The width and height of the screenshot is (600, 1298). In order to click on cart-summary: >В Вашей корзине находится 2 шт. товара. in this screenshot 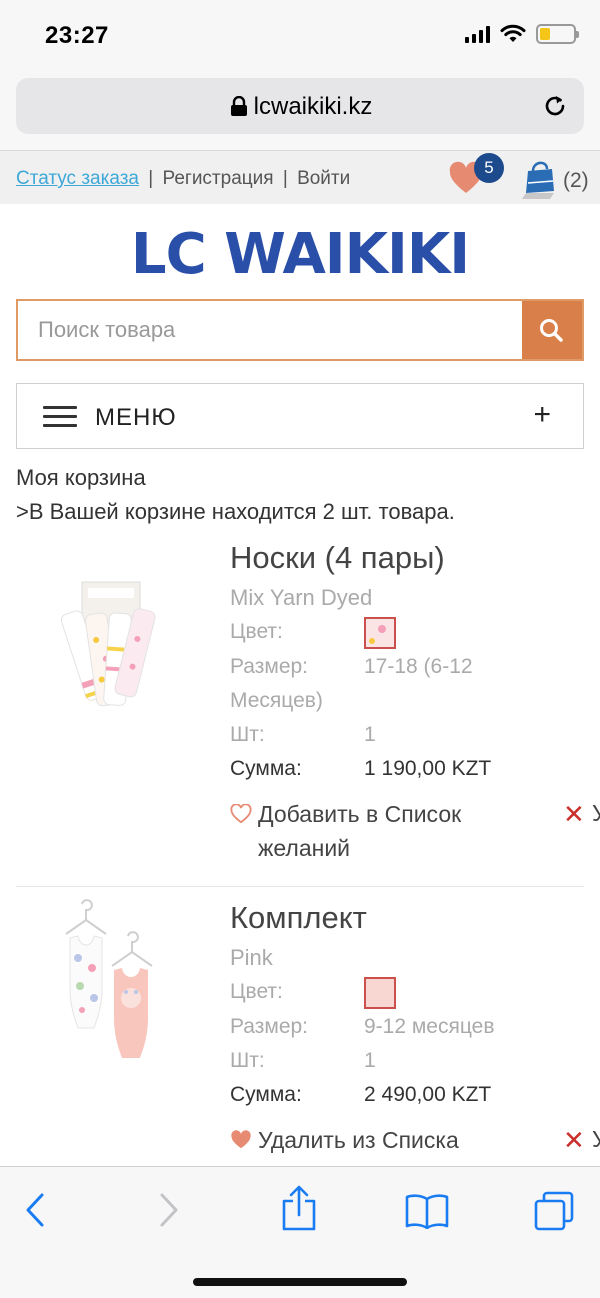, I will do `click(235, 511)`.